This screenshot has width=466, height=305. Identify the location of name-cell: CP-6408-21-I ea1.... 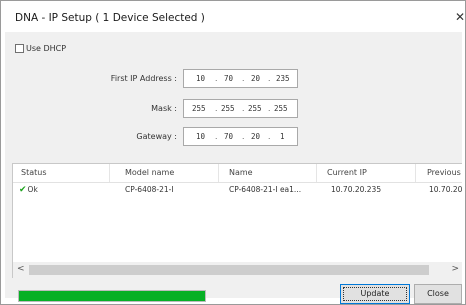
(265, 189).